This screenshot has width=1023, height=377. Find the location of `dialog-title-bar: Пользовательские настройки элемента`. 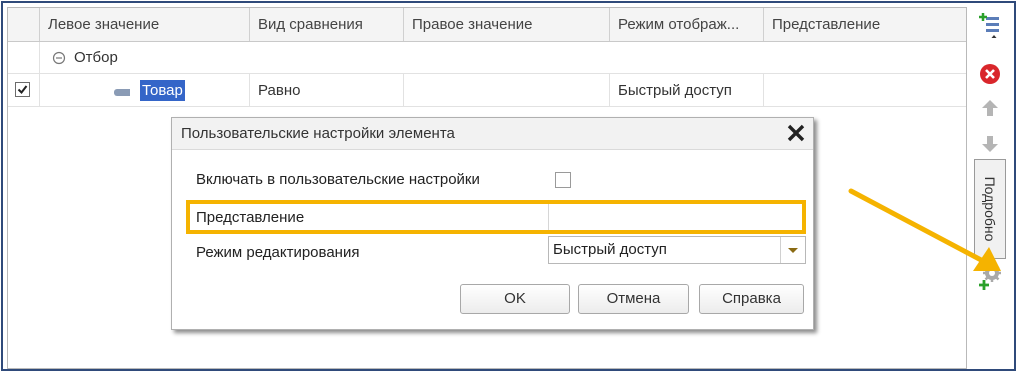

dialog-title-bar: Пользовательские настройки элемента is located at coordinates (492, 134).